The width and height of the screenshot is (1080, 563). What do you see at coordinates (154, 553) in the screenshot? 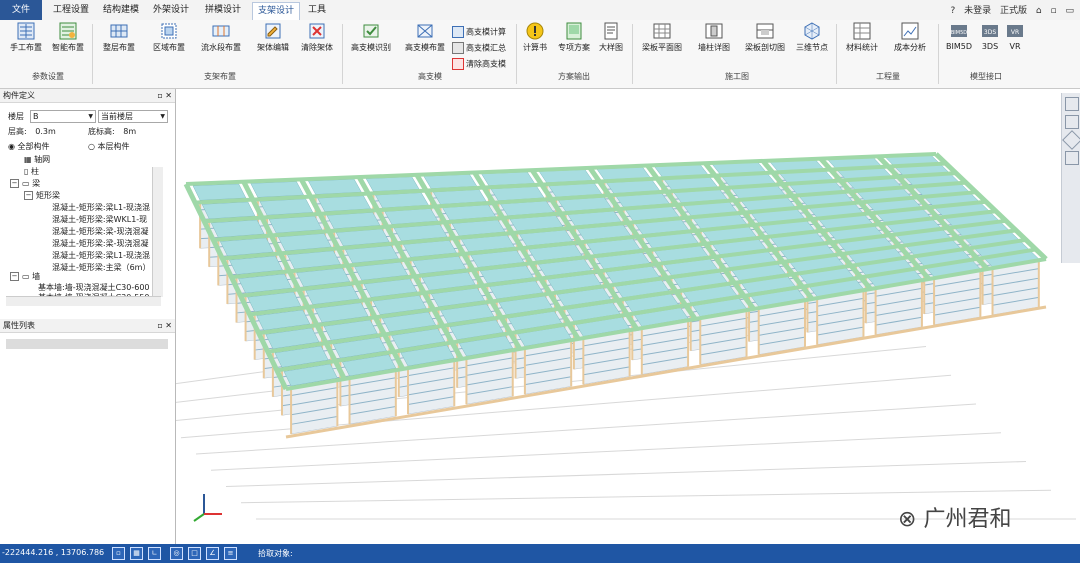
I see `ortho-icon: ∟` at bounding box center [154, 553].